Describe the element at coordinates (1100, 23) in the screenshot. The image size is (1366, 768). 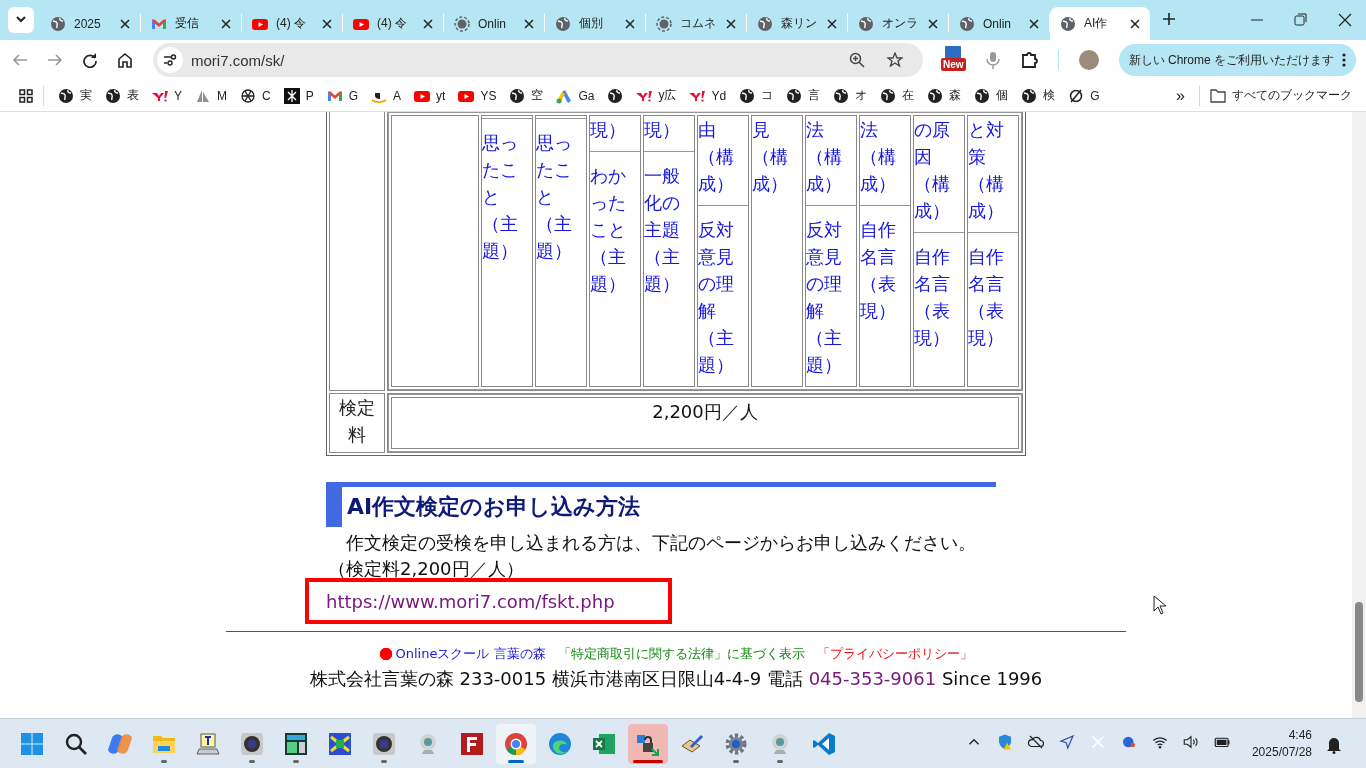
I see `browser-tab: AI作` at that location.